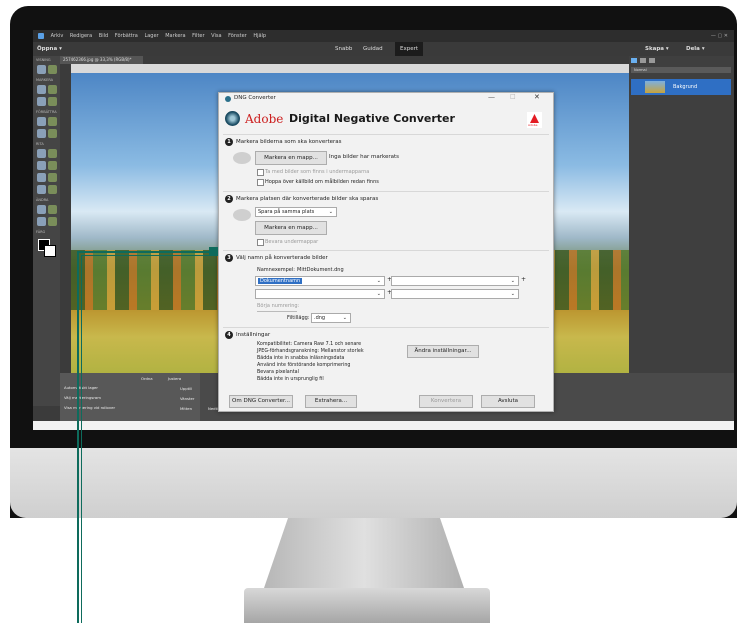  Describe the element at coordinates (186, 408) in the screenshot. I see `align-middle-option: Mitten` at that location.